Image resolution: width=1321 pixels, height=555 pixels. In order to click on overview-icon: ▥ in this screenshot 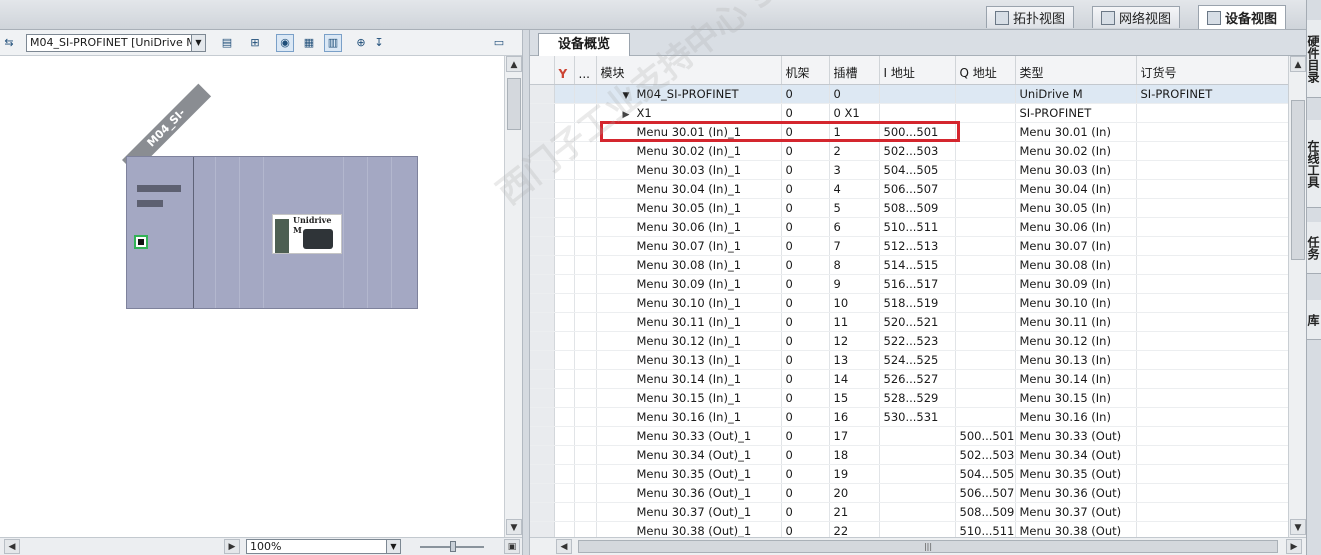, I will do `click(333, 43)`.